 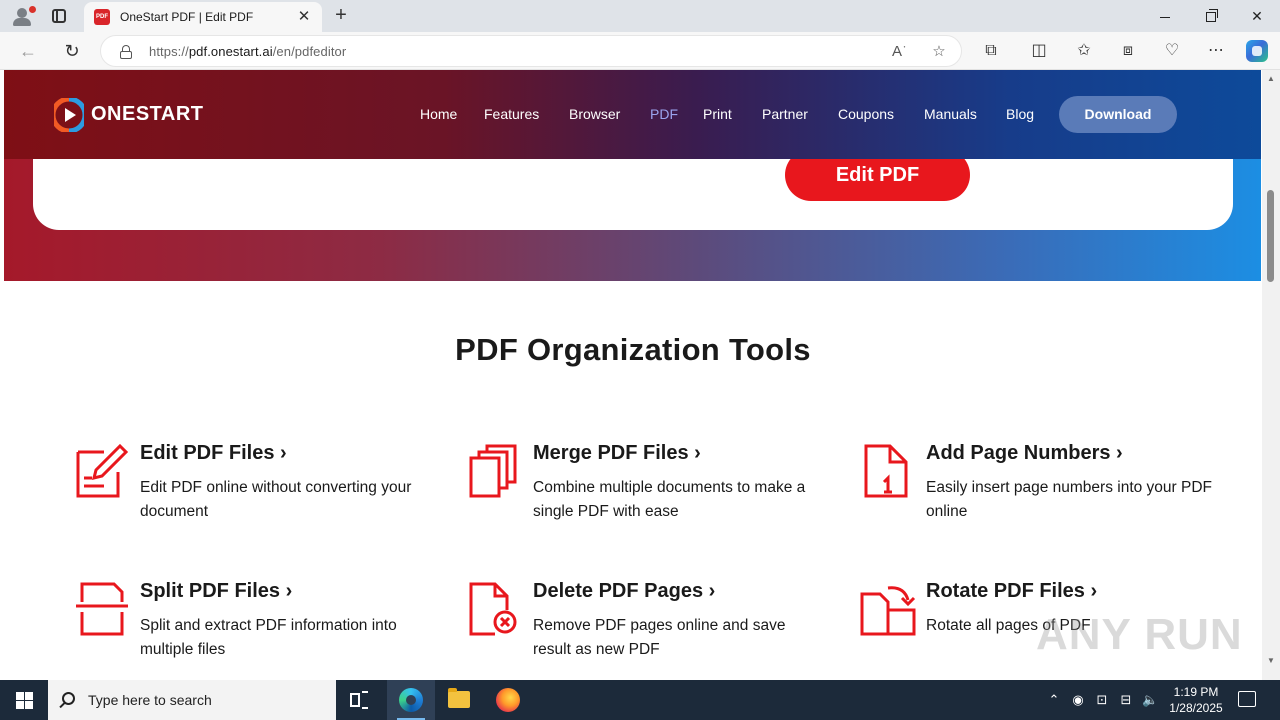 I want to click on tool-title: Delete PDF Pages ›, so click(x=624, y=591).